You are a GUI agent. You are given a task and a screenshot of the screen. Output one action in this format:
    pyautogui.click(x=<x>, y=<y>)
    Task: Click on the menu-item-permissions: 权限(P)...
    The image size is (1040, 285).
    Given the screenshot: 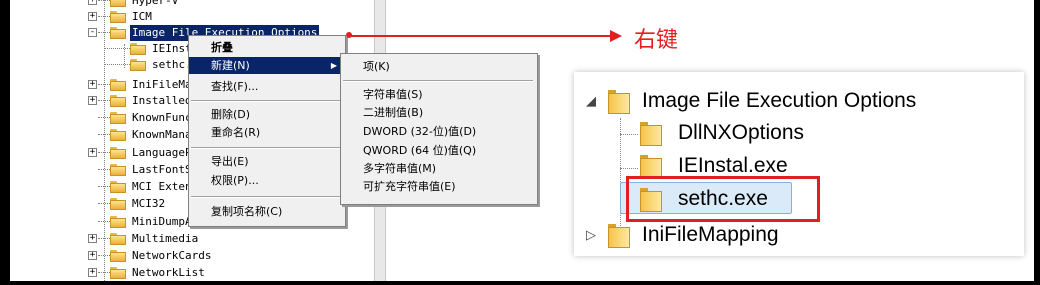 What is the action you would take?
    pyautogui.click(x=266, y=180)
    